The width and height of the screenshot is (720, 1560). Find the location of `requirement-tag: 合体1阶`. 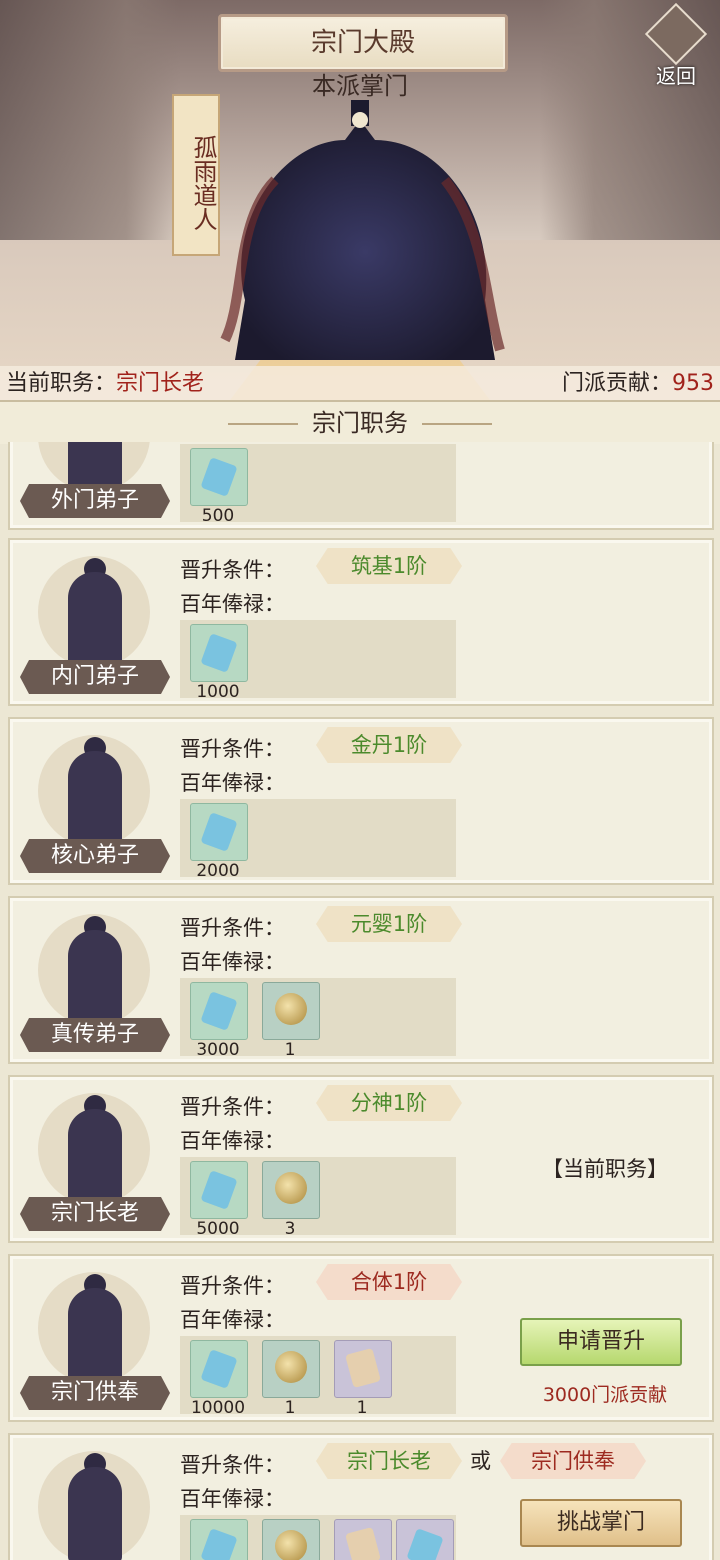

requirement-tag: 合体1阶 is located at coordinates (389, 1282).